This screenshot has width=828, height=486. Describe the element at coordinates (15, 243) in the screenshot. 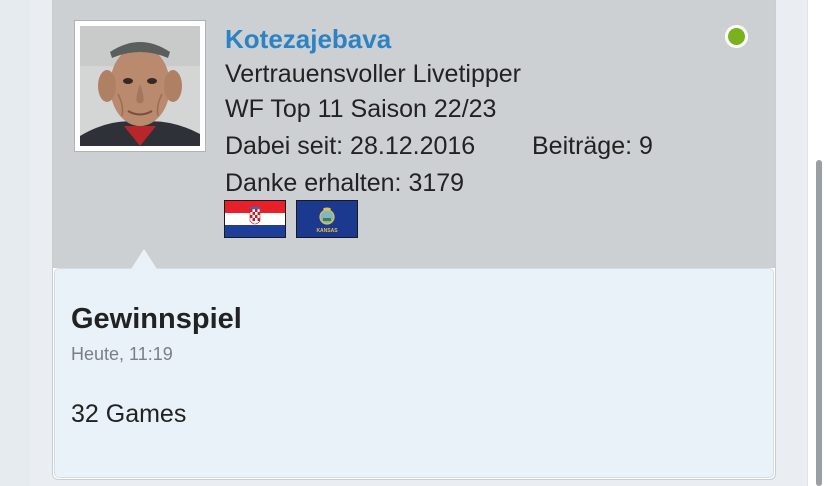

I see `left-rail` at that location.